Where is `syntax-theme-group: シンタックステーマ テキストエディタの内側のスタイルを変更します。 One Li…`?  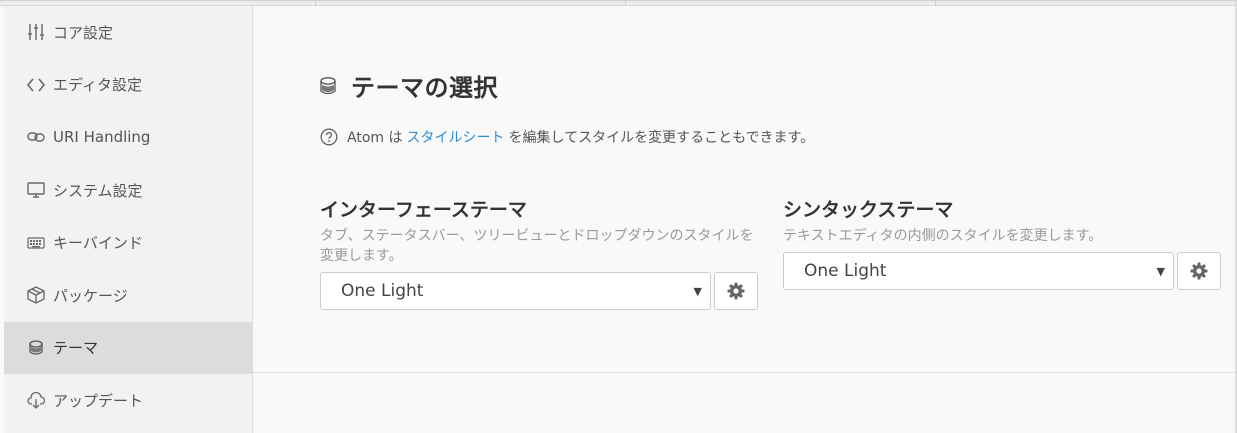 syntax-theme-group: シンタックステーマ テキストエディタの内側のスタイルを変更します。 One Li… is located at coordinates (1003, 242).